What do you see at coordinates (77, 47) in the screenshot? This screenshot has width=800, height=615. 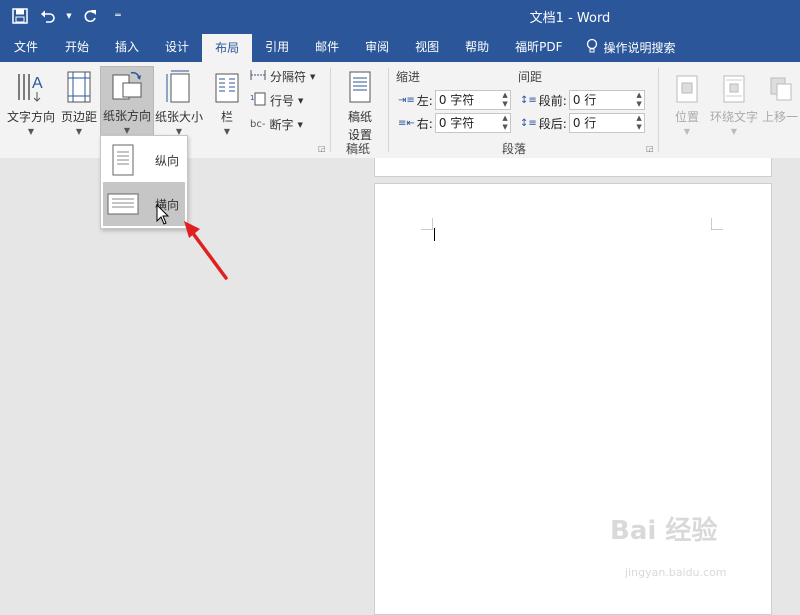 I see `tab-home: 开始` at bounding box center [77, 47].